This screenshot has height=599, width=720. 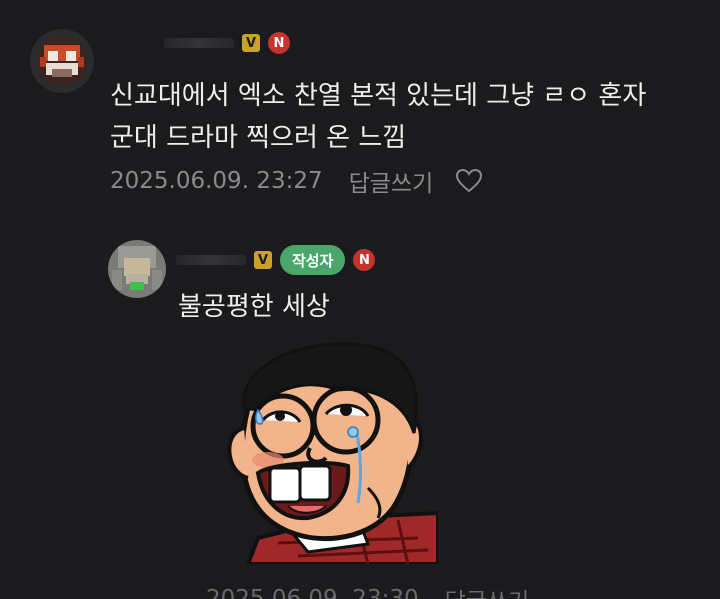 I want to click on crying-buck-tooth-man-sticker, so click(x=329, y=452).